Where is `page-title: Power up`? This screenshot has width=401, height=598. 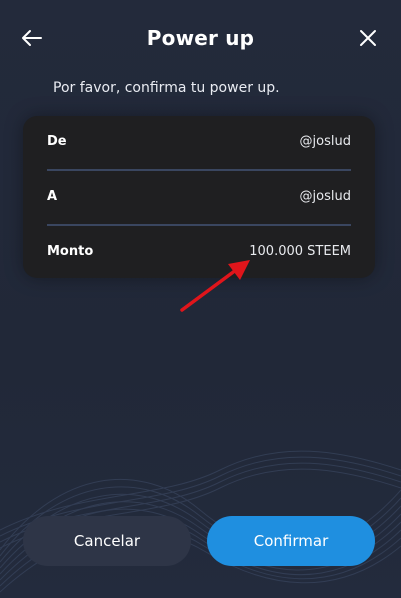 page-title: Power up is located at coordinates (200, 38).